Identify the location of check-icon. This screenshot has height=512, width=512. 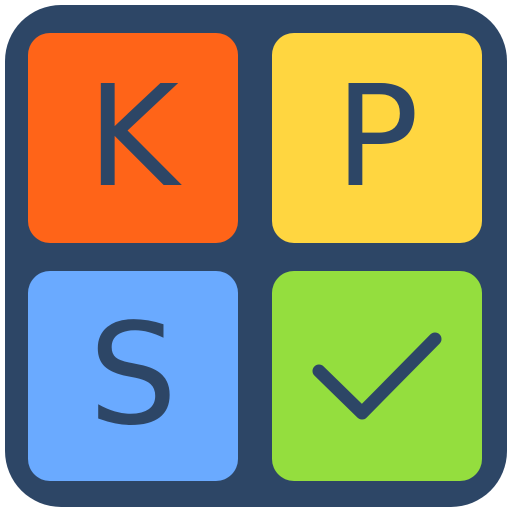
(377, 376).